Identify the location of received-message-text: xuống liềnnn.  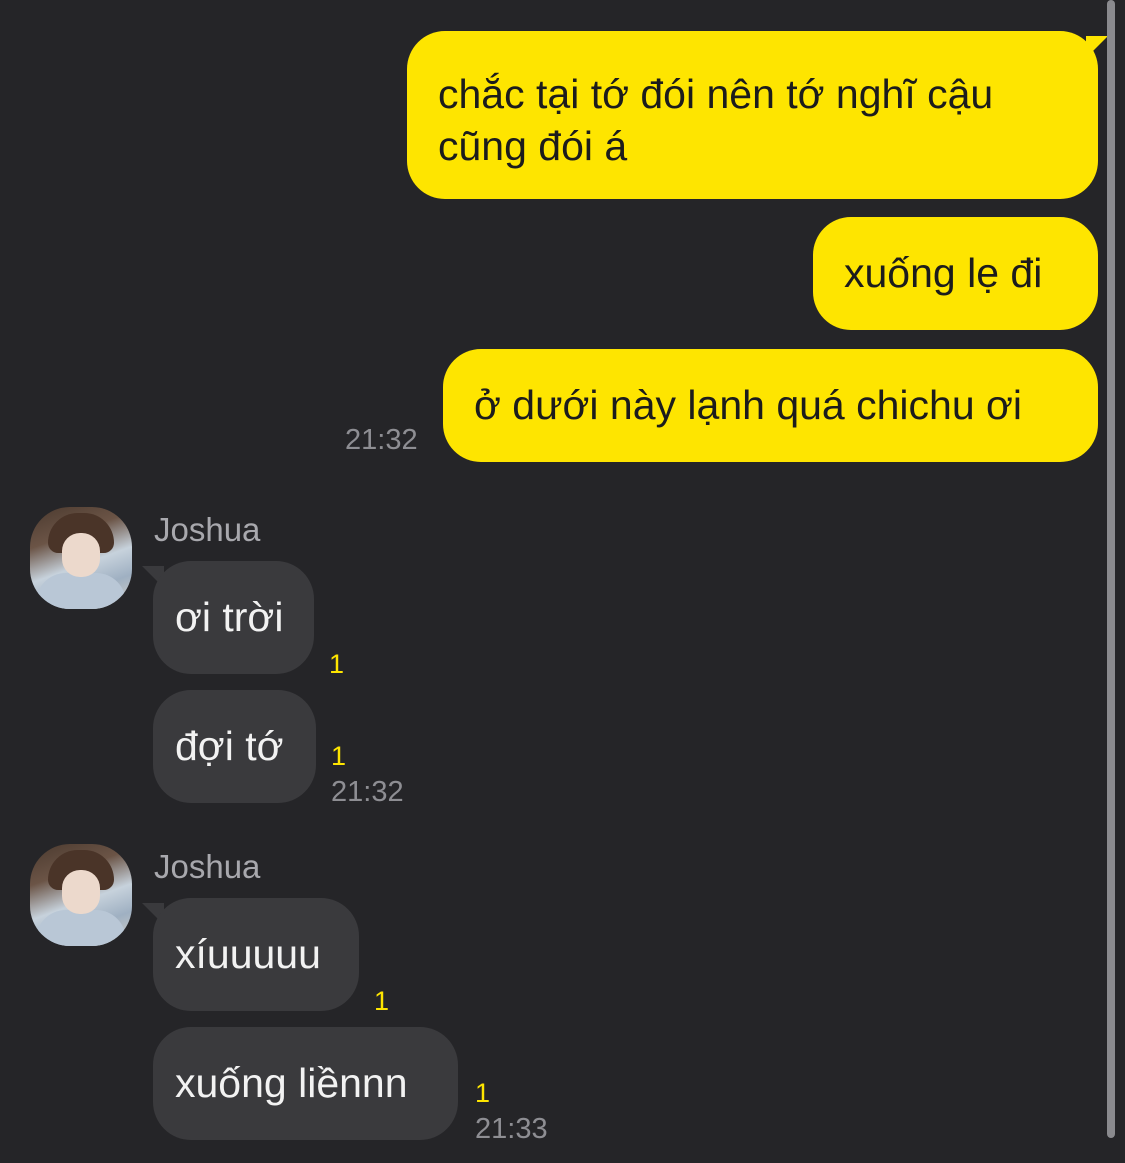
(291, 1083).